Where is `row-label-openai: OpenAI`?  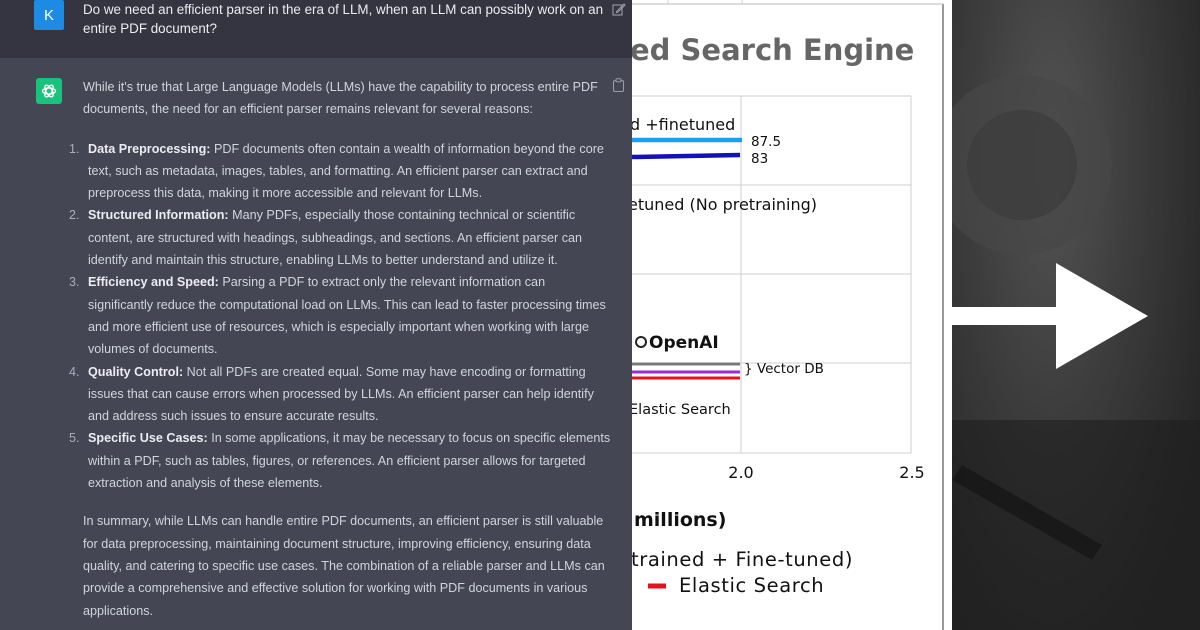 row-label-openai: OpenAI is located at coordinates (684, 343).